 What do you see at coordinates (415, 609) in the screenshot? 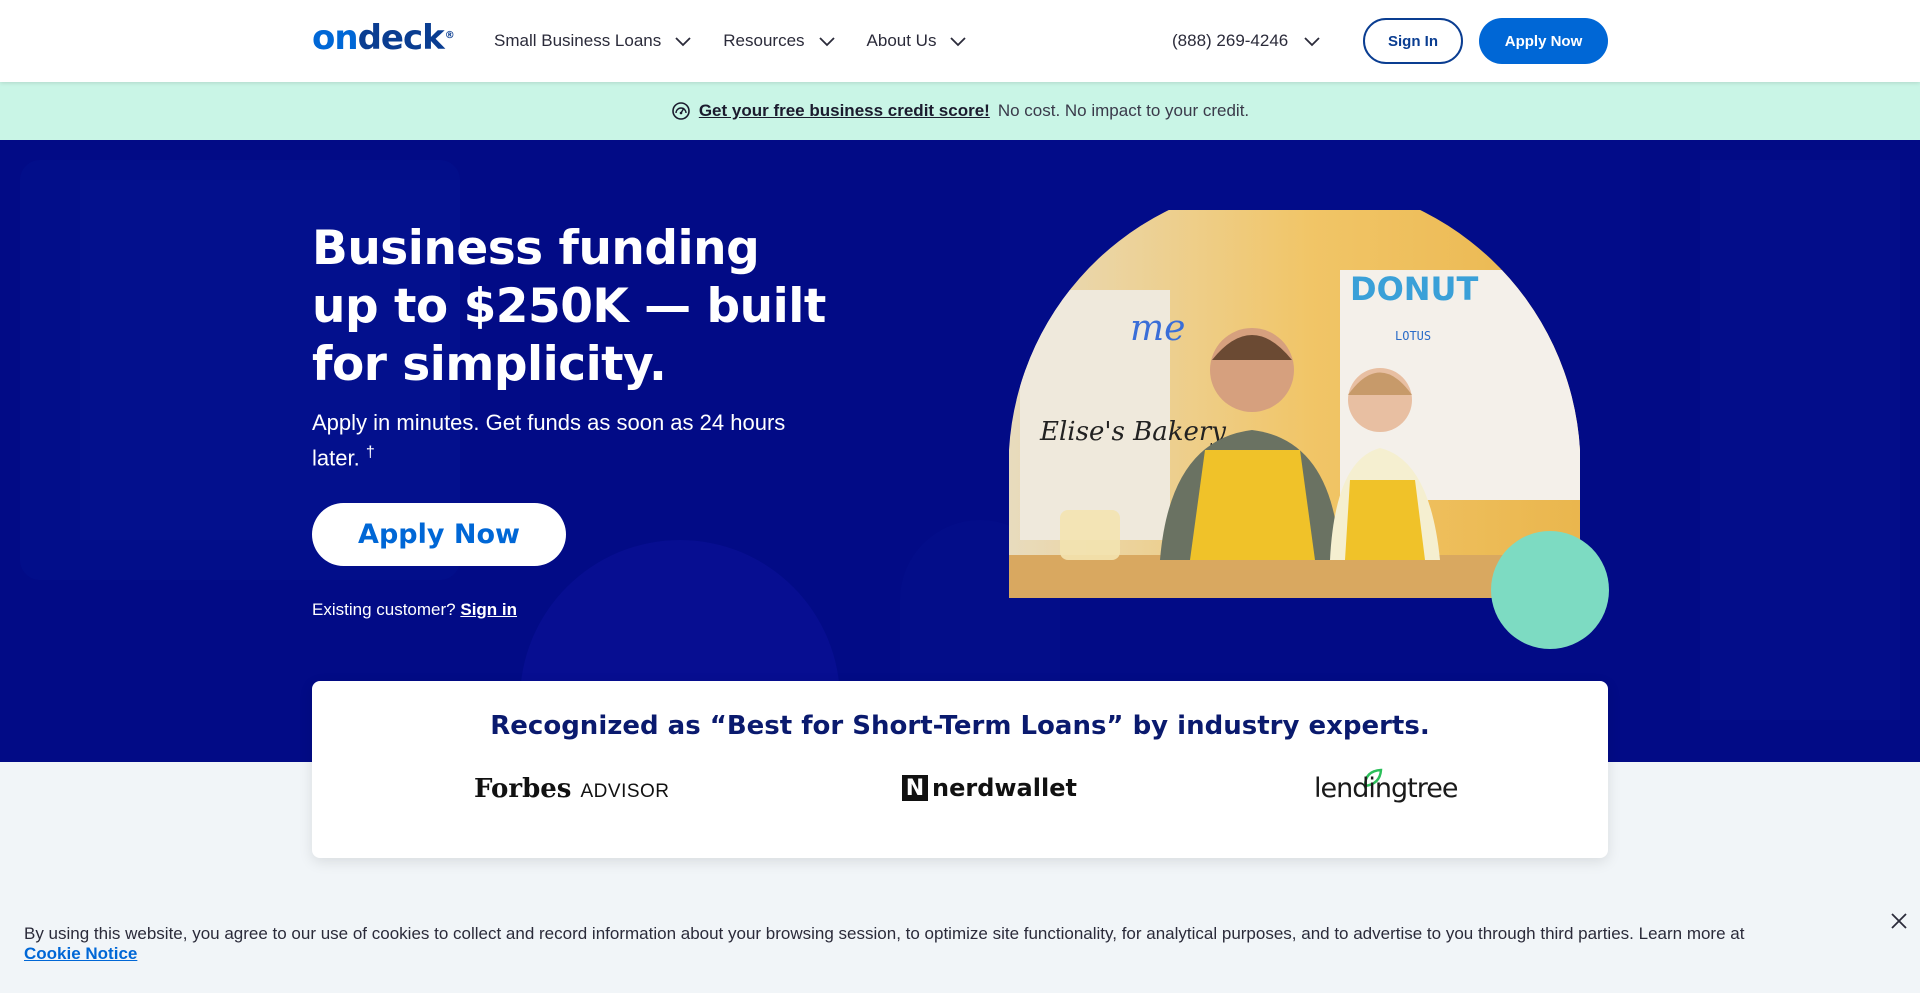
I see `existing-customer-text: Existing customer? Sign in` at bounding box center [415, 609].